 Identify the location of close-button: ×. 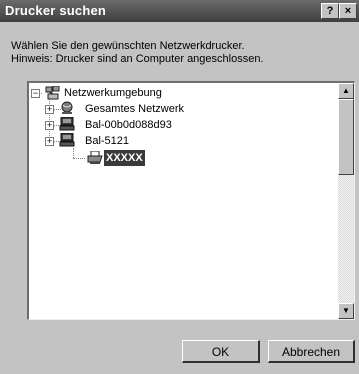
(348, 11).